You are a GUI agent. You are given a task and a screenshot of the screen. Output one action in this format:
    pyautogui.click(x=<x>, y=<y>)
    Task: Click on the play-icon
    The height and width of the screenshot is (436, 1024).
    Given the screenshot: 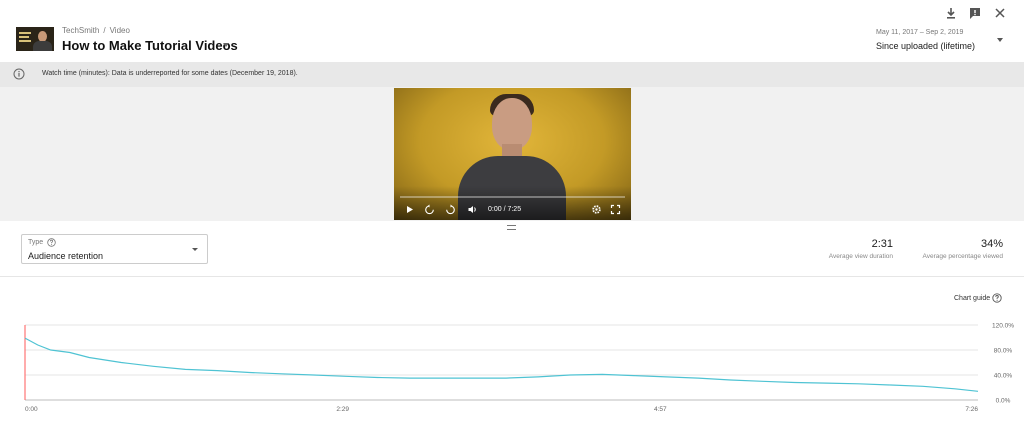 What is the action you would take?
    pyautogui.click(x=409, y=209)
    